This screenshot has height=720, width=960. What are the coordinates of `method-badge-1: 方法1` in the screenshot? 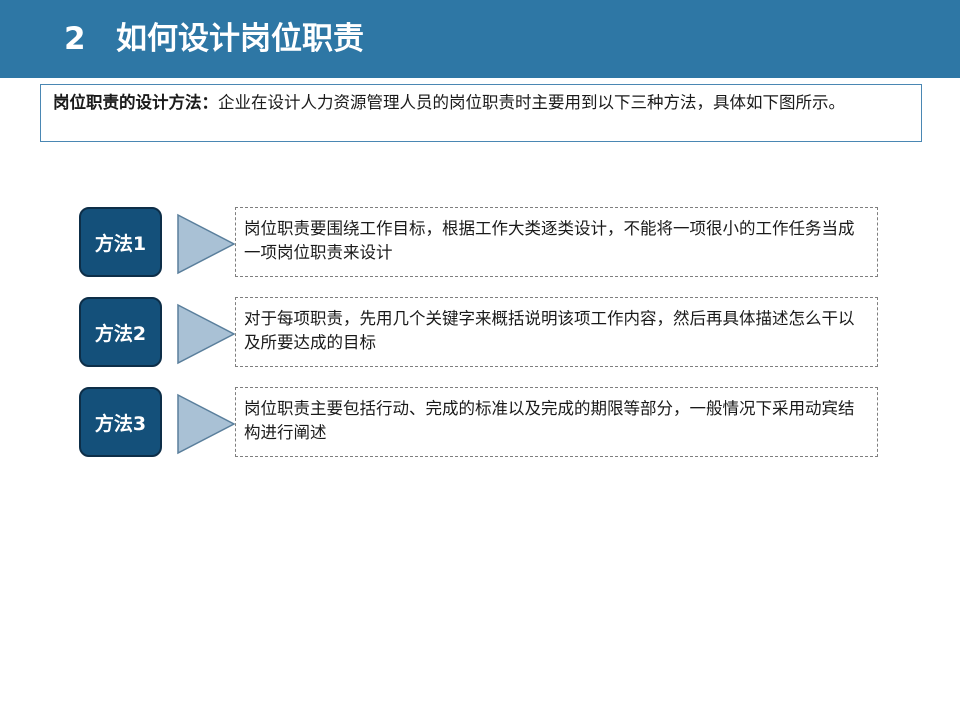 It's located at (120, 242).